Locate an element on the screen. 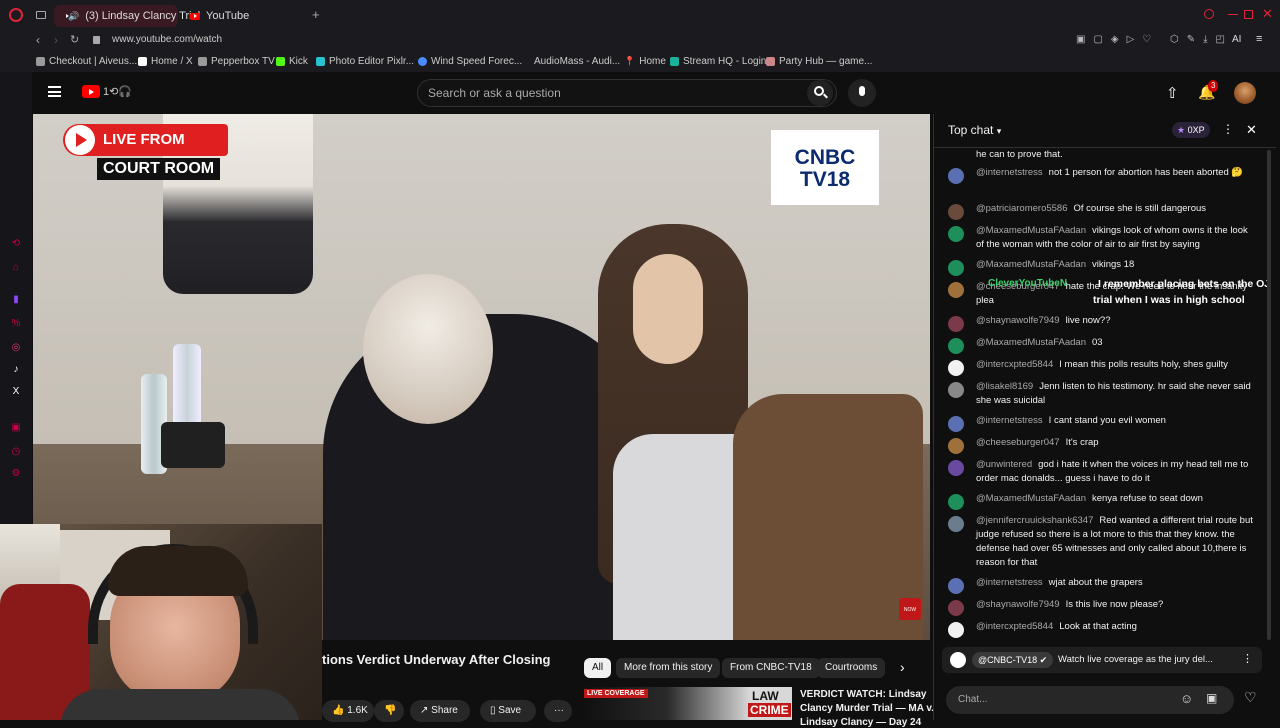 The width and height of the screenshot is (1280, 728). chat-author: @jennifercruuickshank6347 is located at coordinates (1034, 520).